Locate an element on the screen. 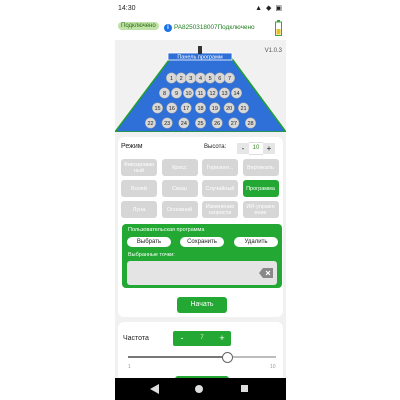 Image resolution: width=400 pixels, height=400 pixels. mode-button: Вертикаль is located at coordinates (260, 167).